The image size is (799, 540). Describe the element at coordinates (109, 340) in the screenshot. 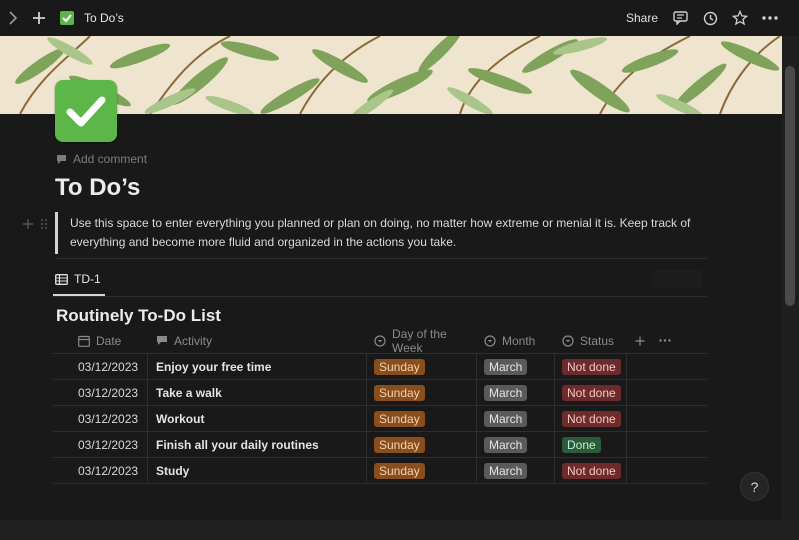

I see `column-header-label: Date` at that location.